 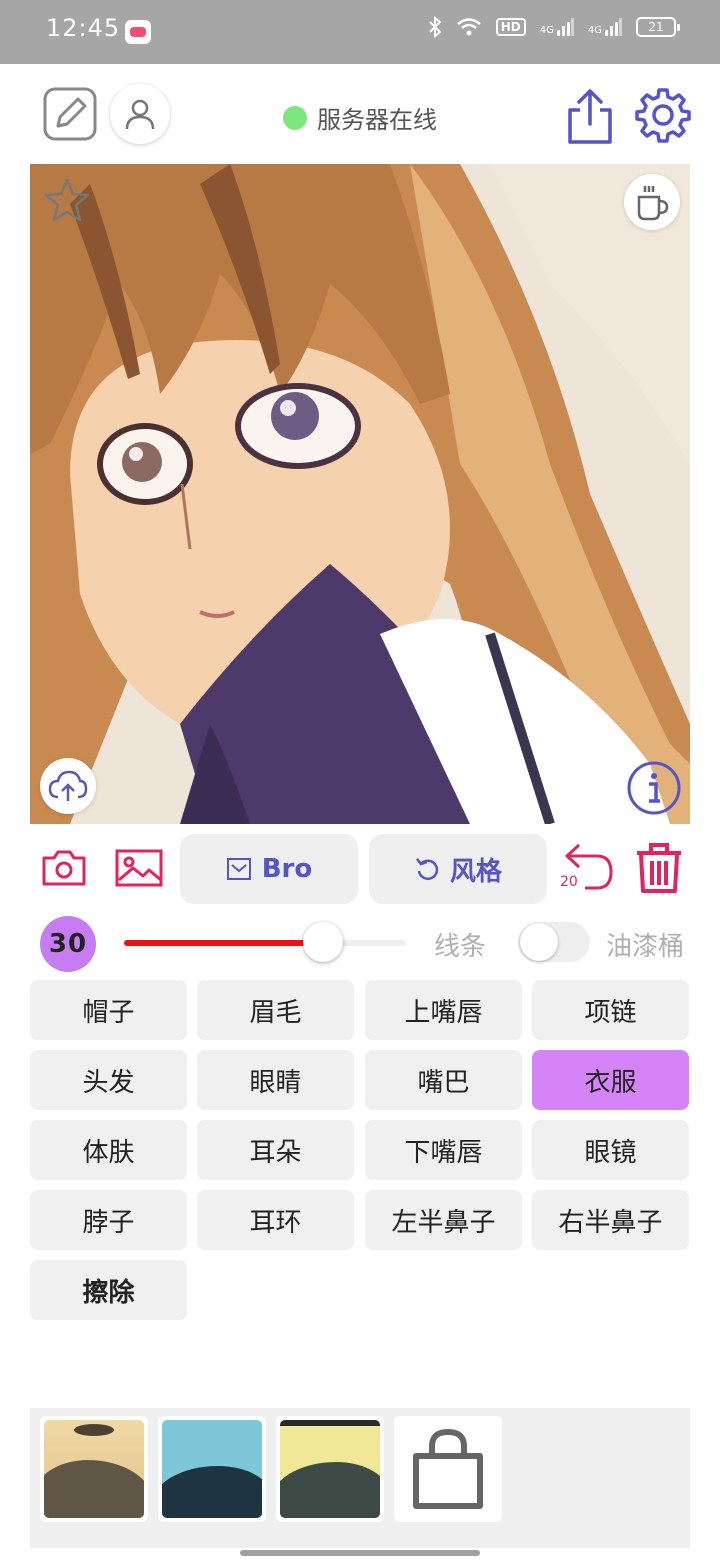 I want to click on part-chip-neck: 脖子, so click(x=108, y=1220).